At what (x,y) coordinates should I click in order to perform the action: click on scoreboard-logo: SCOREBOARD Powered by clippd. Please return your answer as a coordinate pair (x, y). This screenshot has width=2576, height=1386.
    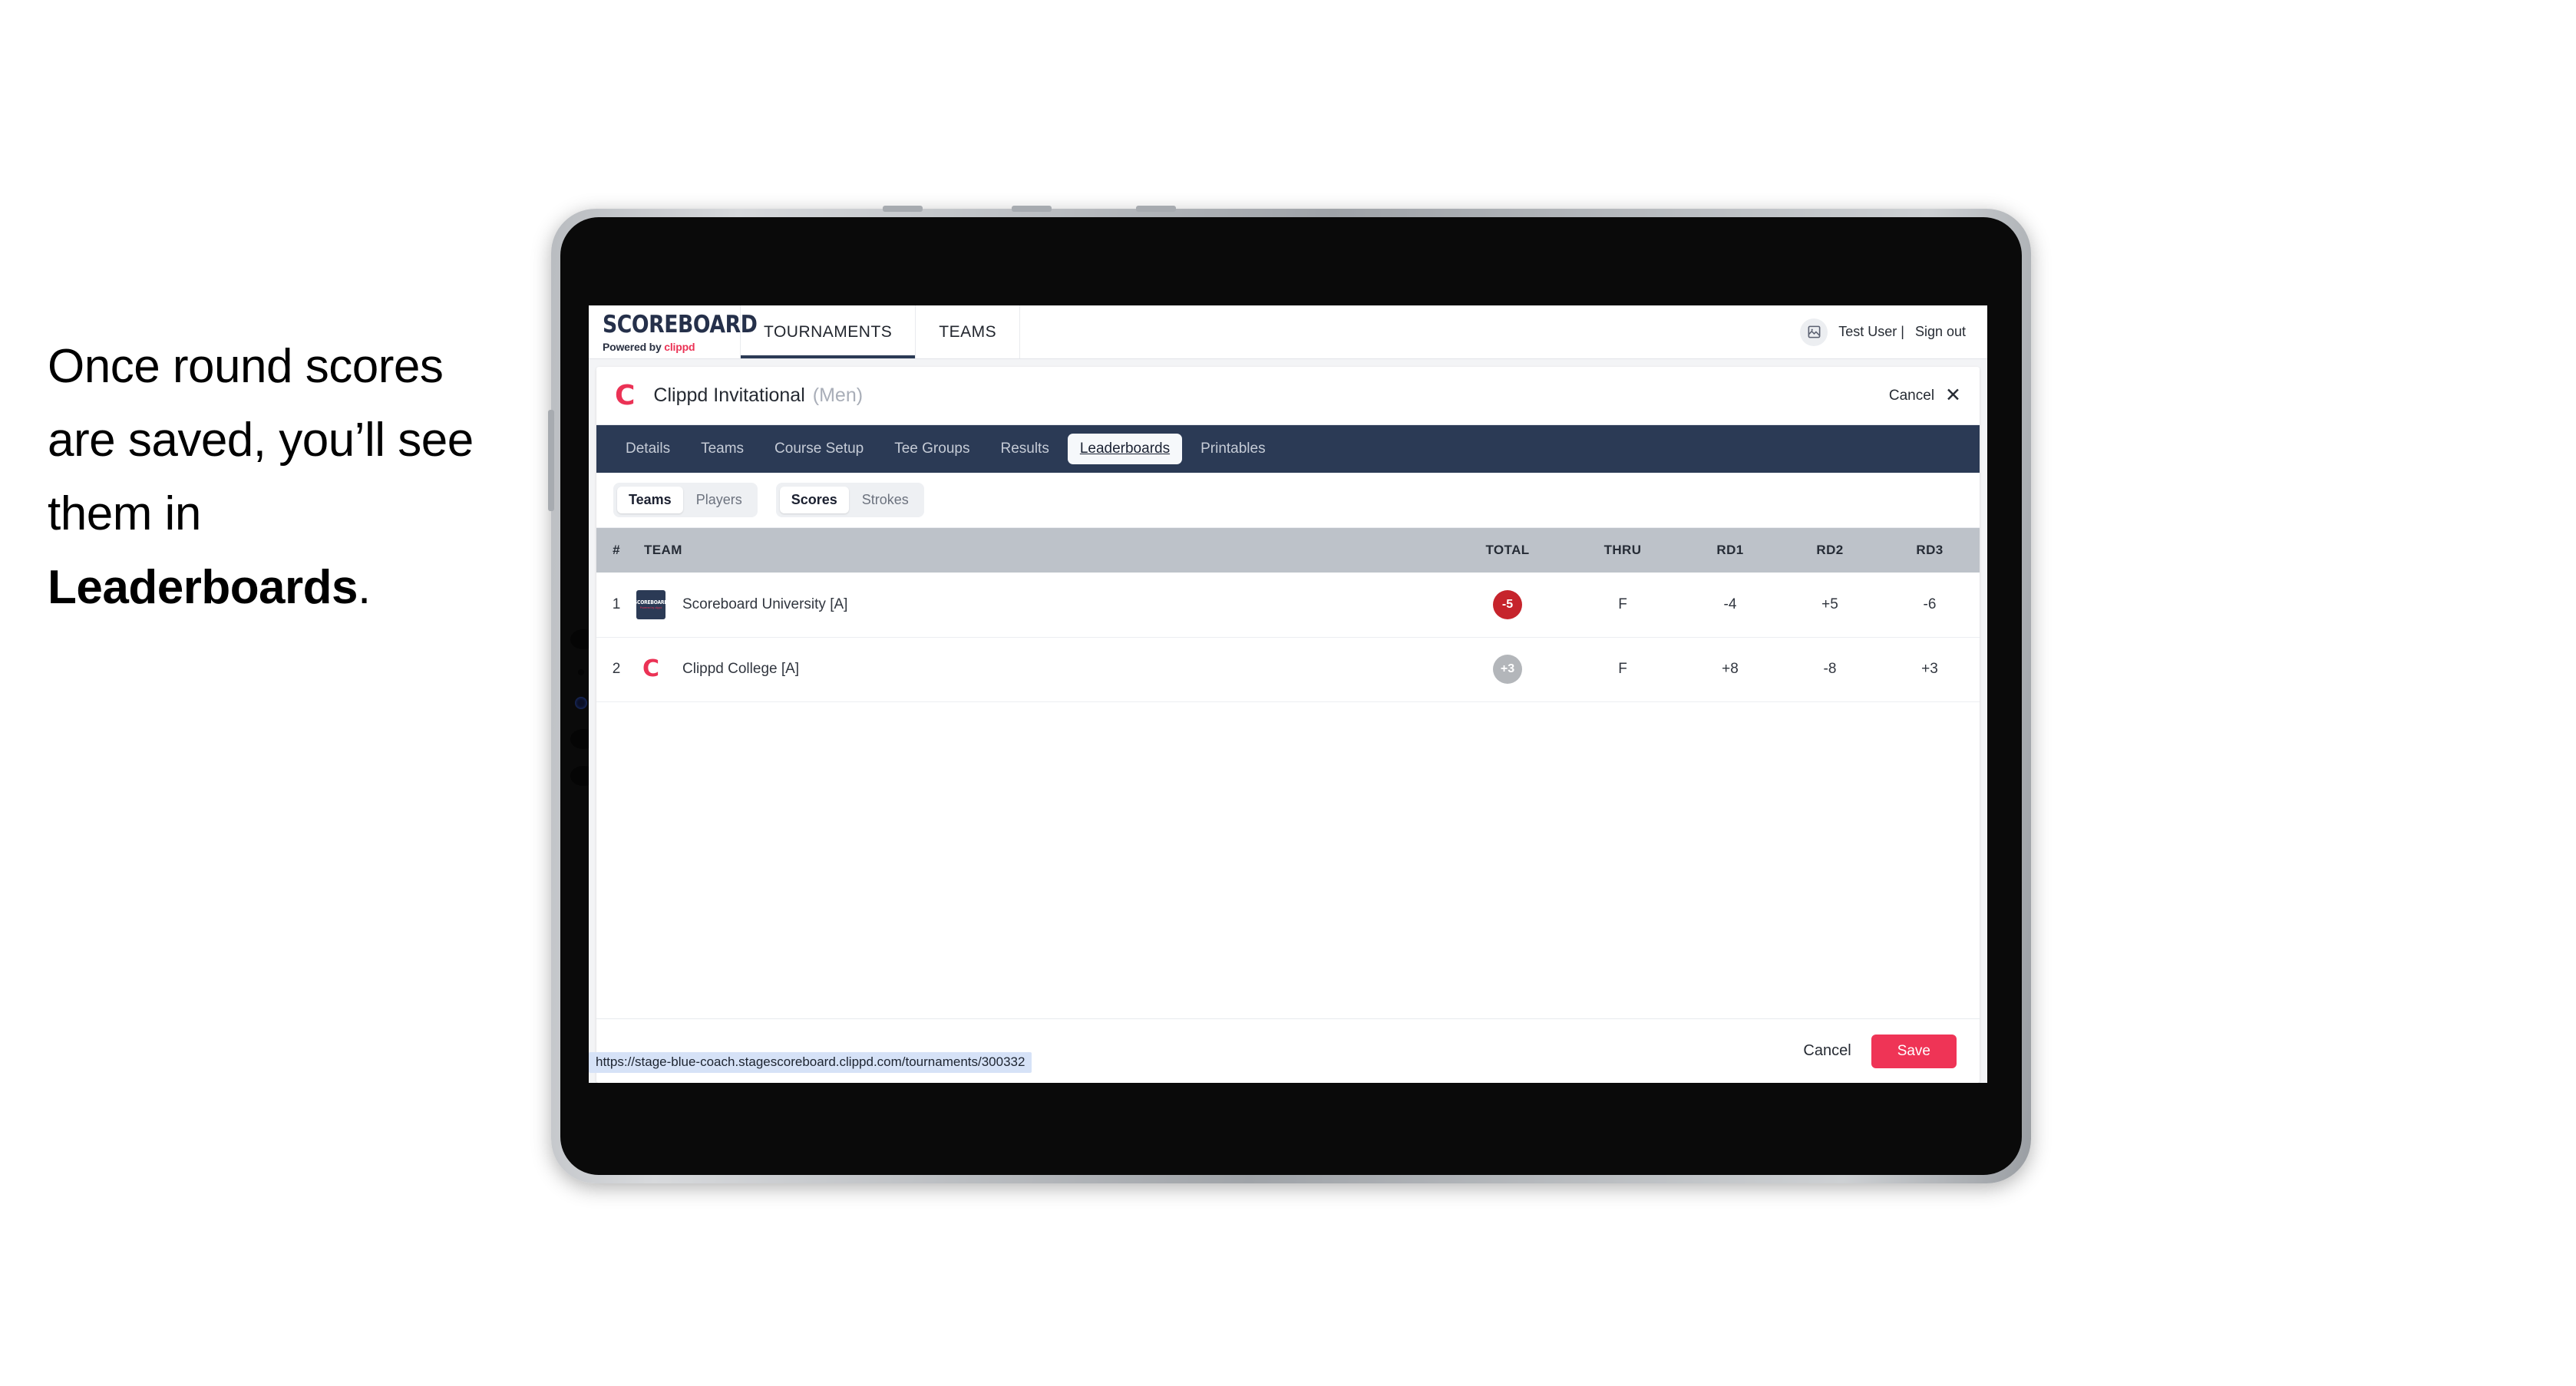
    Looking at the image, I should click on (673, 331).